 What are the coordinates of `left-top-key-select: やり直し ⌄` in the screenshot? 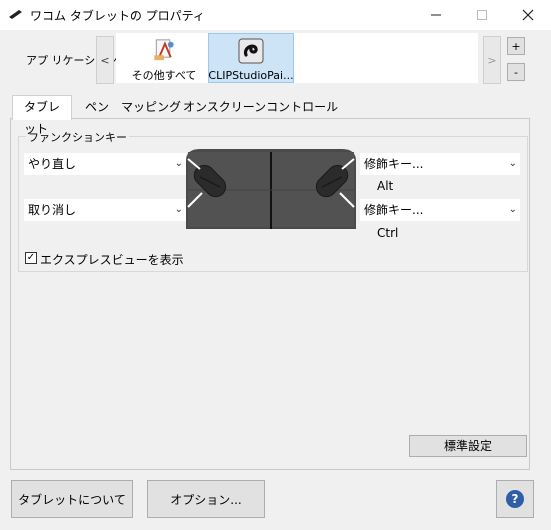 It's located at (105, 164).